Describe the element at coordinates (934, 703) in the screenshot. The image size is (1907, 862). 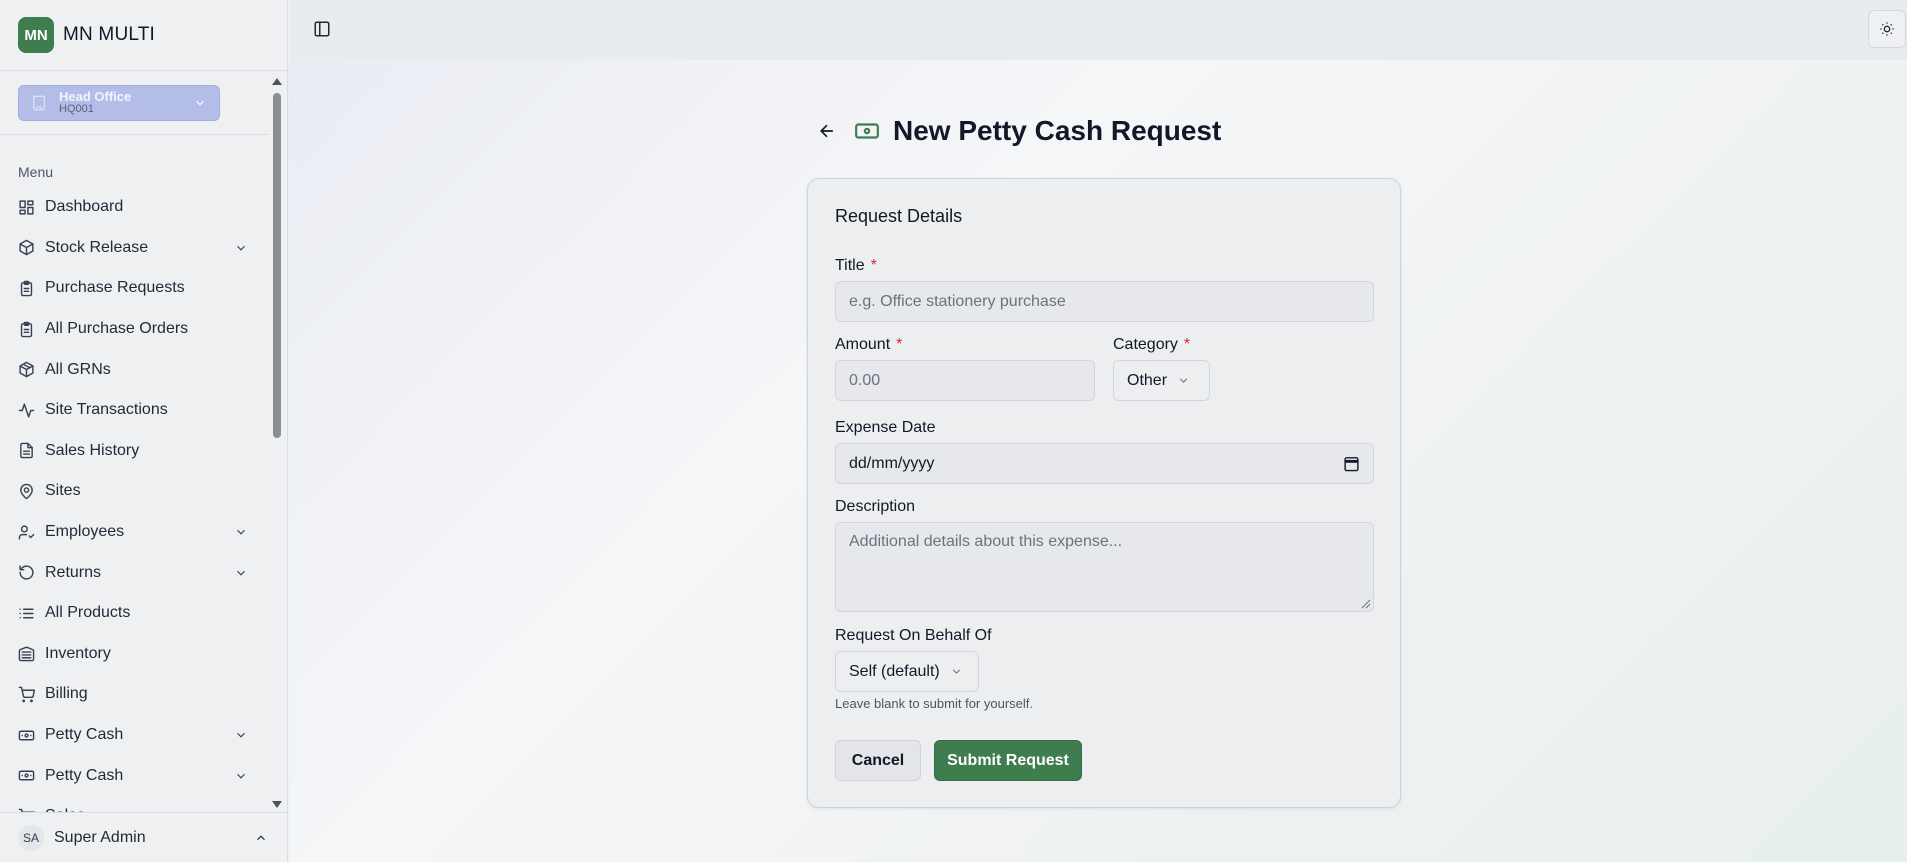
I see `behalf-hint: Leave blank to submit for yourself.` at that location.